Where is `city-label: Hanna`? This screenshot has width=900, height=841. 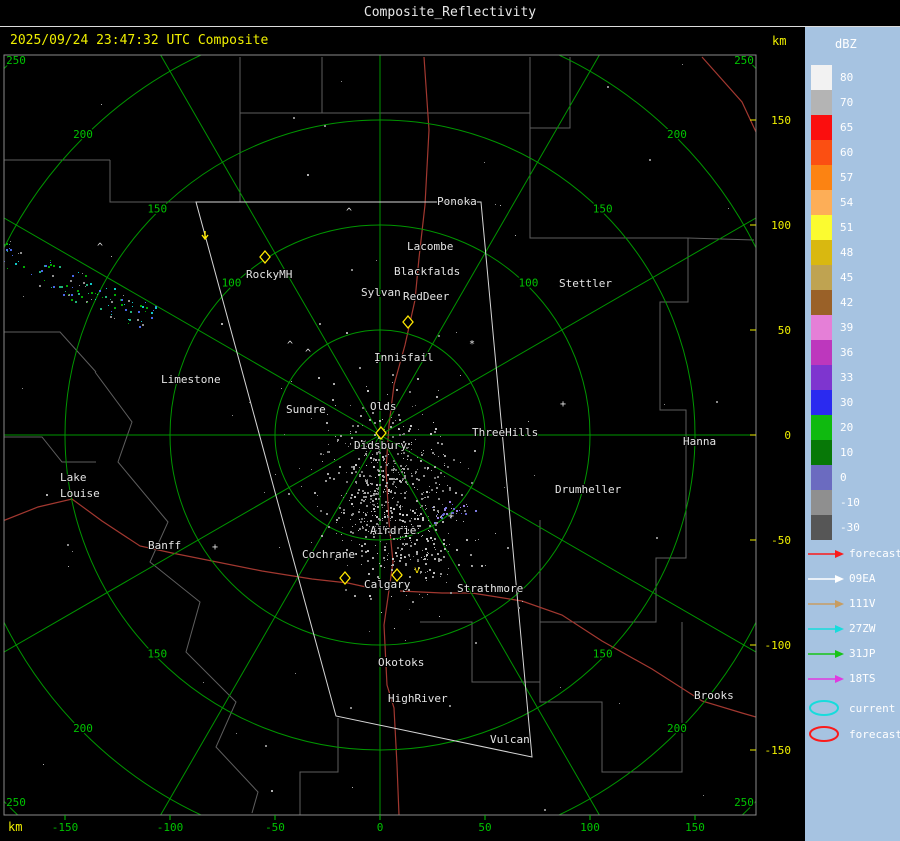 city-label: Hanna is located at coordinates (699, 441).